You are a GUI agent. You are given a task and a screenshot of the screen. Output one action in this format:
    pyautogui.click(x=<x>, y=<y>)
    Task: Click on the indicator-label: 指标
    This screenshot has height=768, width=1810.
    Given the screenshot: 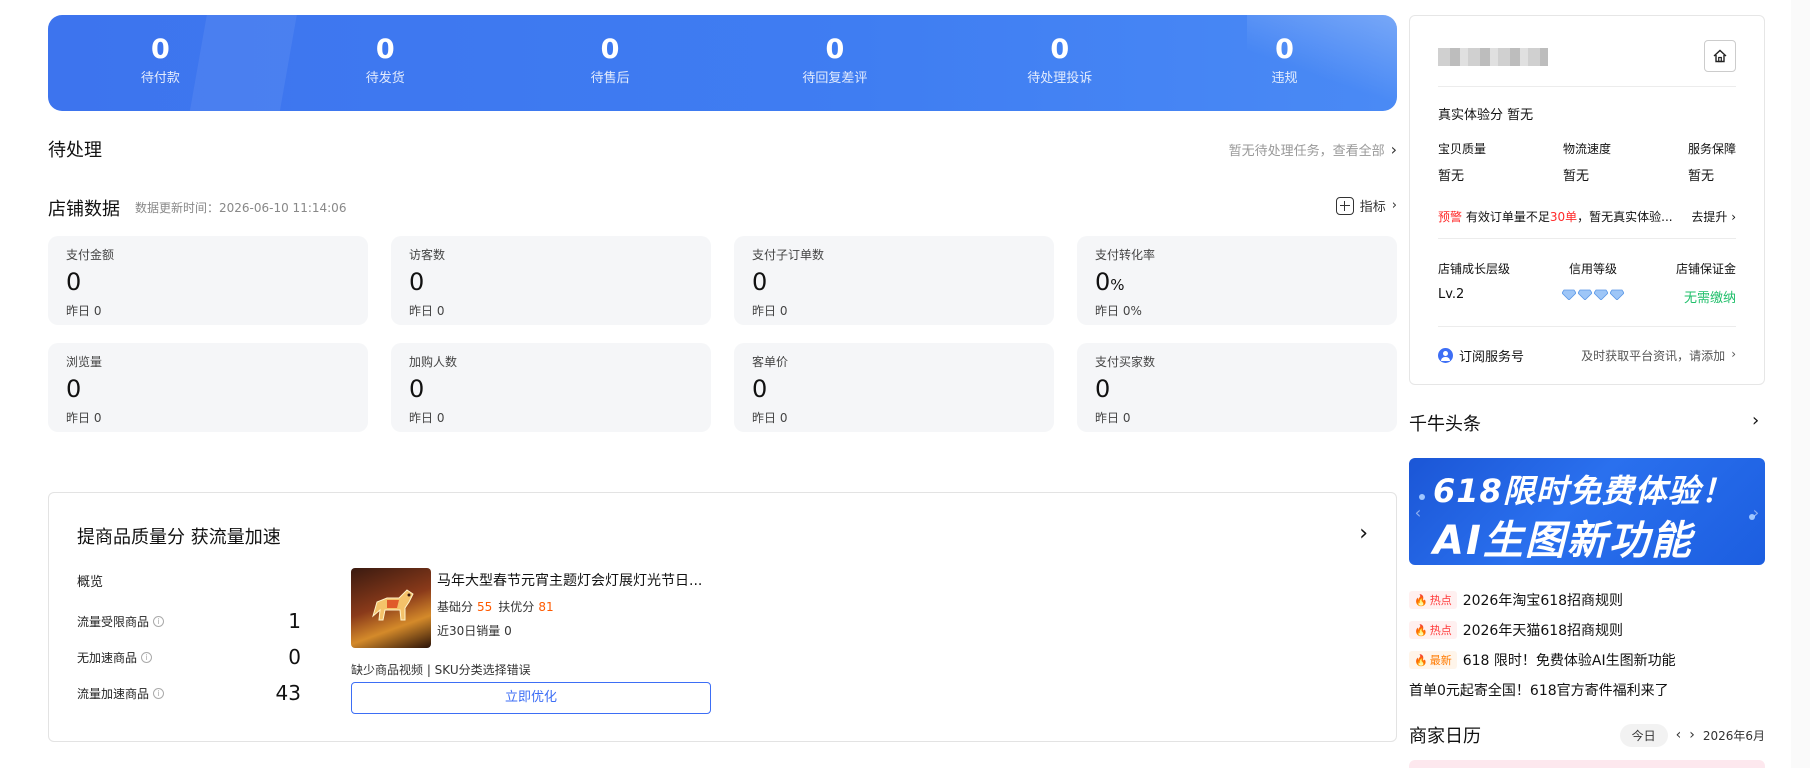 What is the action you would take?
    pyautogui.click(x=1372, y=207)
    